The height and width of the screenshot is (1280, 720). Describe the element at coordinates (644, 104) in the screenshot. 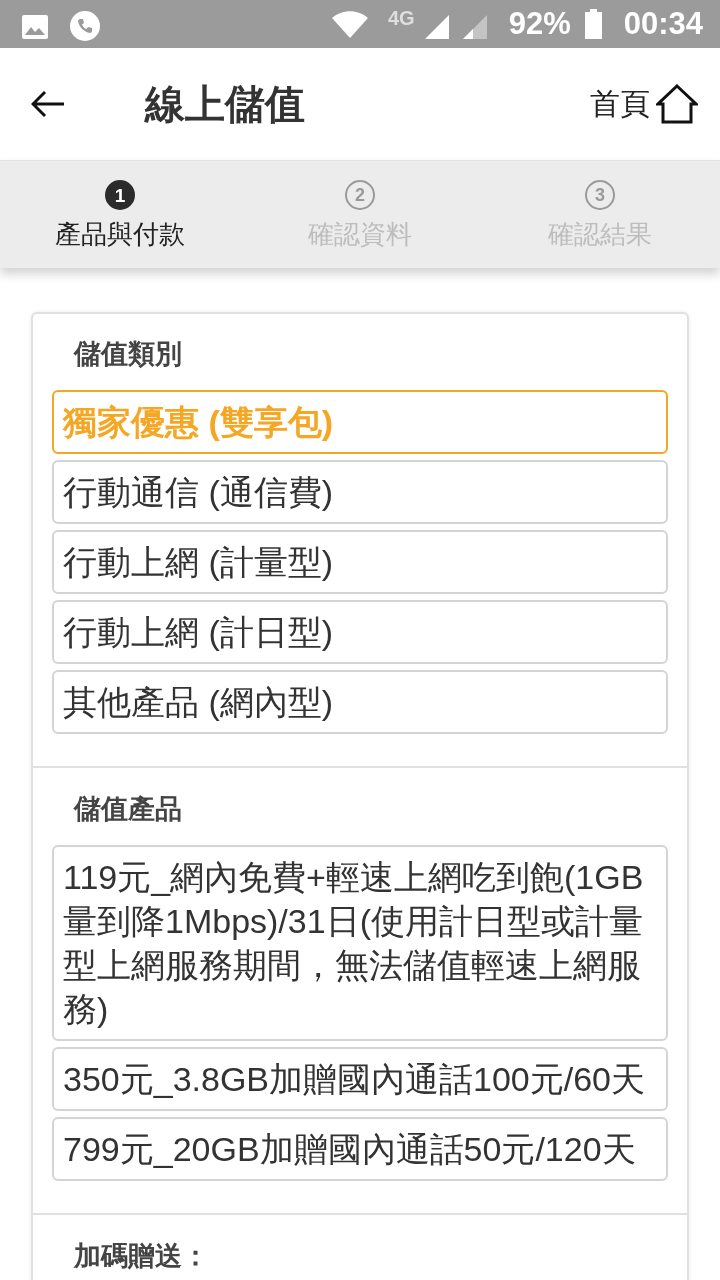

I see `home-link: 首頁` at that location.